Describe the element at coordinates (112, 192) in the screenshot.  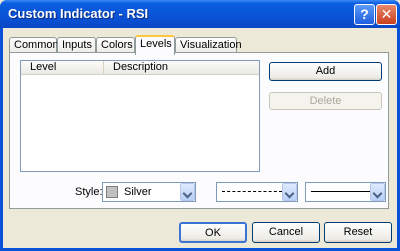
I see `color-swatch` at that location.